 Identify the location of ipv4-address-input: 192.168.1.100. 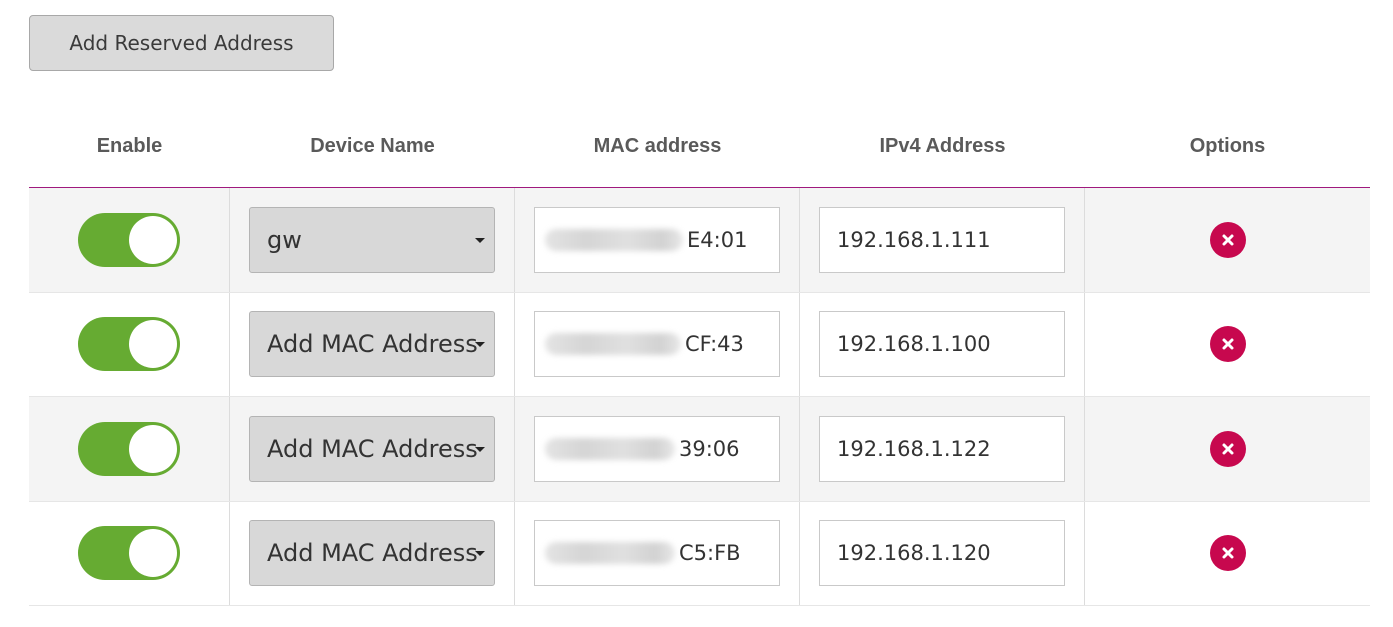
(942, 344).